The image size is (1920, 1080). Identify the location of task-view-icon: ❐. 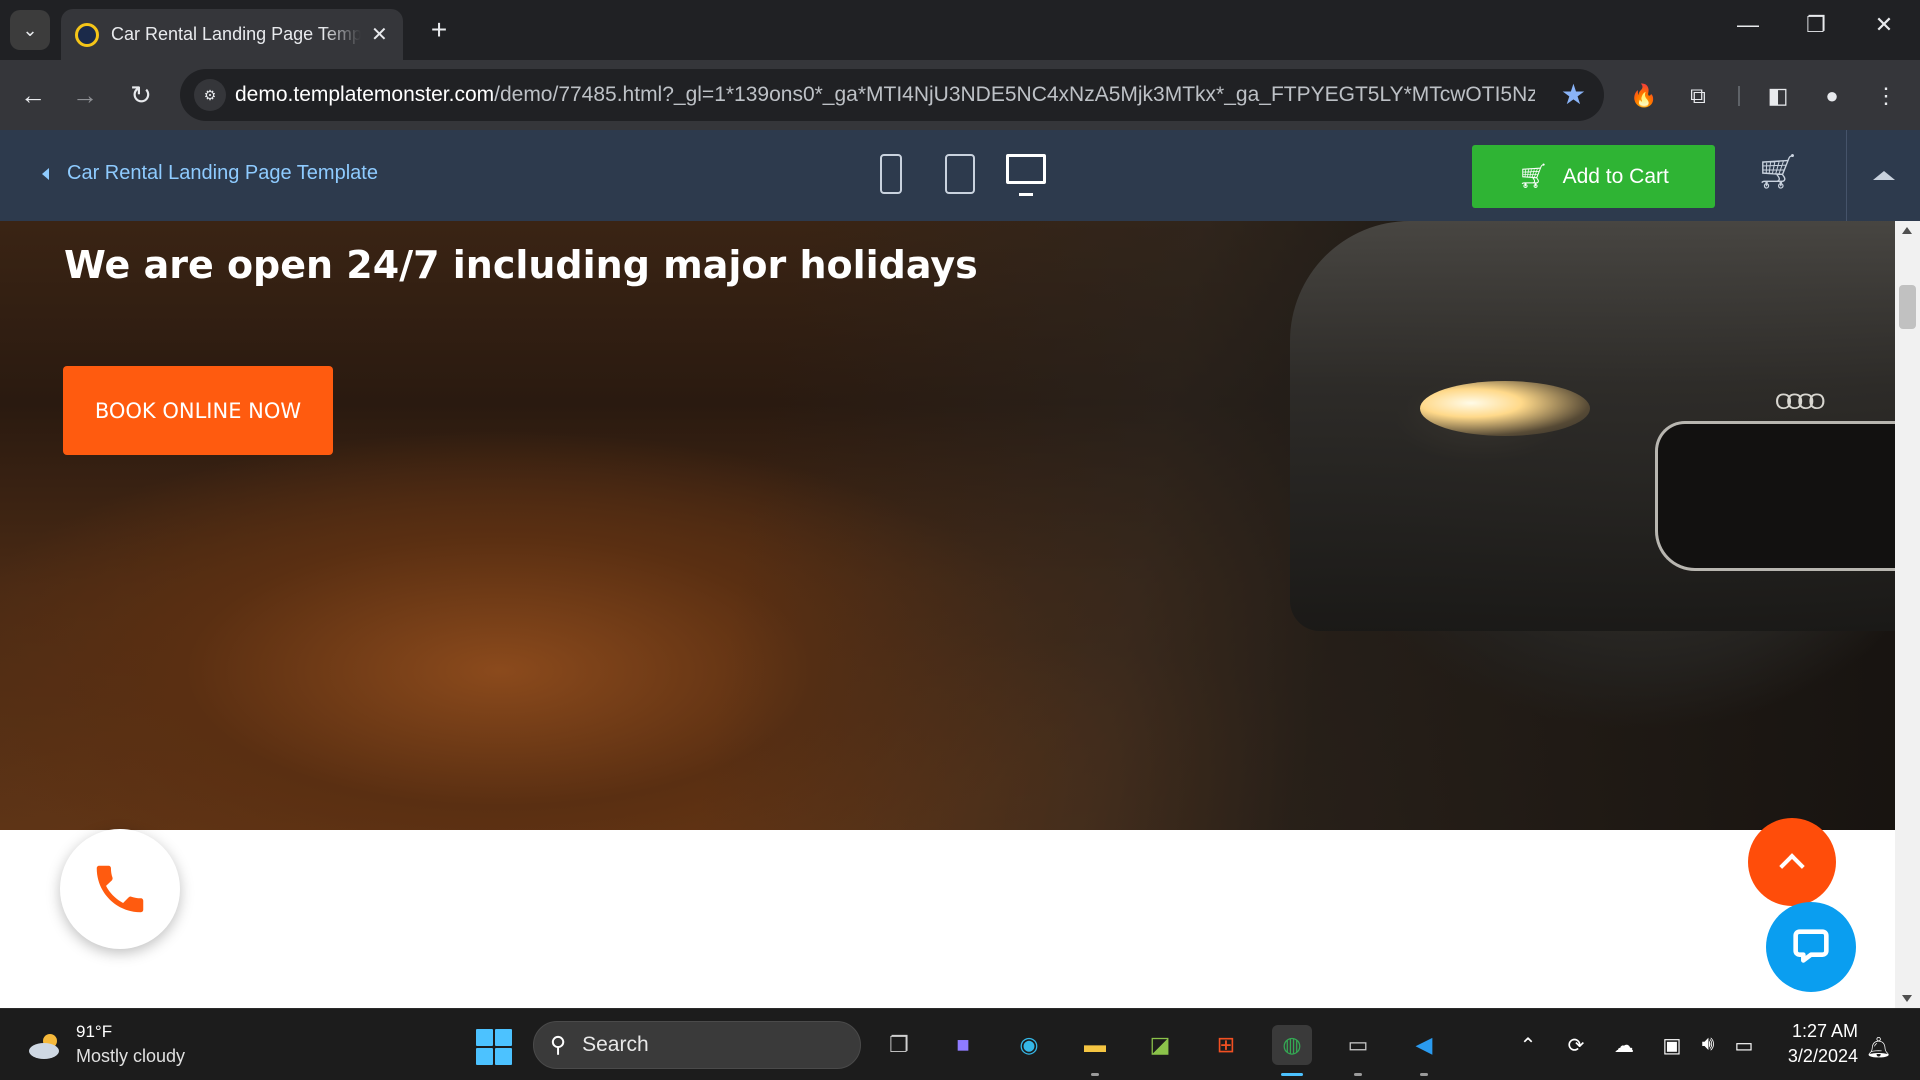
(899, 1045).